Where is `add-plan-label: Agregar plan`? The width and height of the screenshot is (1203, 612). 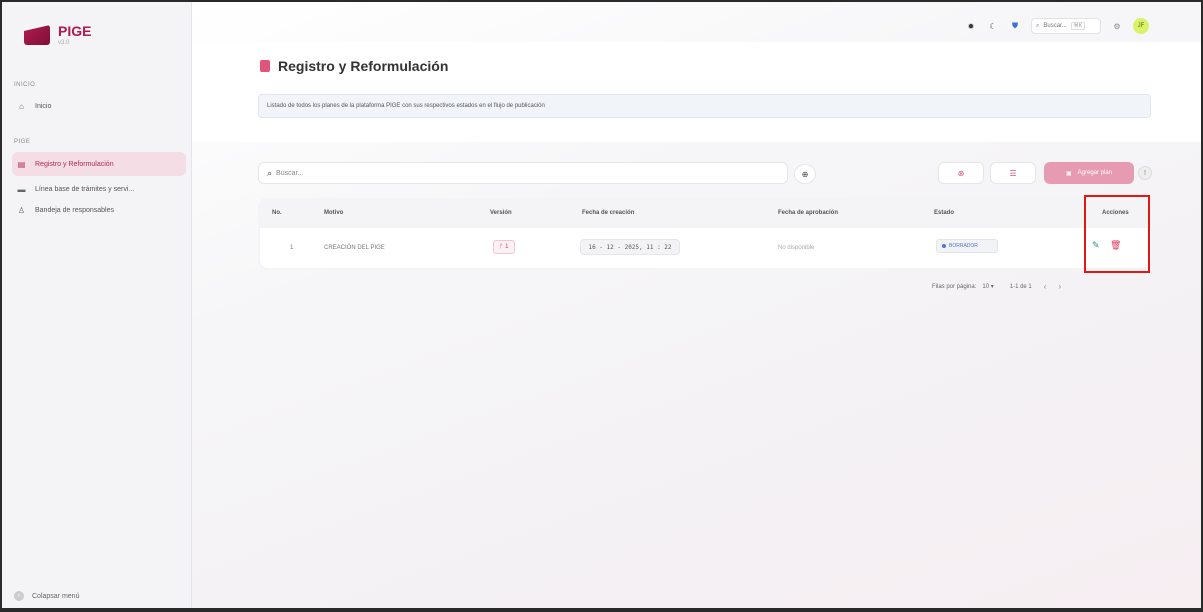 add-plan-label: Agregar plan is located at coordinates (1095, 173).